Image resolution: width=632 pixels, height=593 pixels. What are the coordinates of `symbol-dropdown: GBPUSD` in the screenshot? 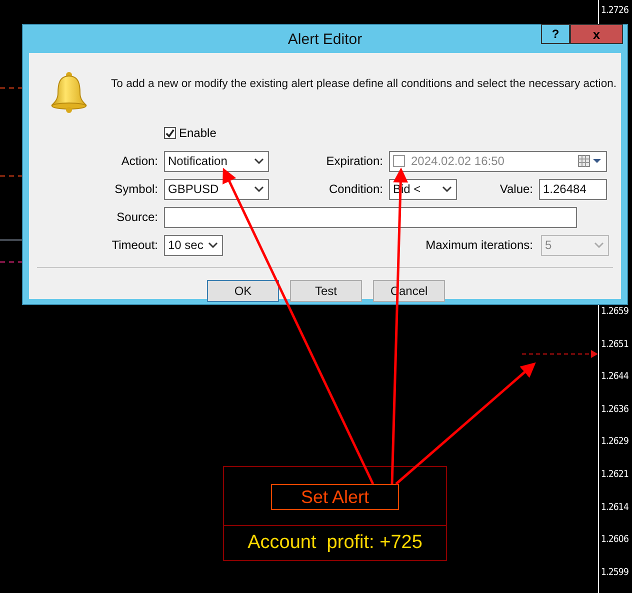 It's located at (216, 189).